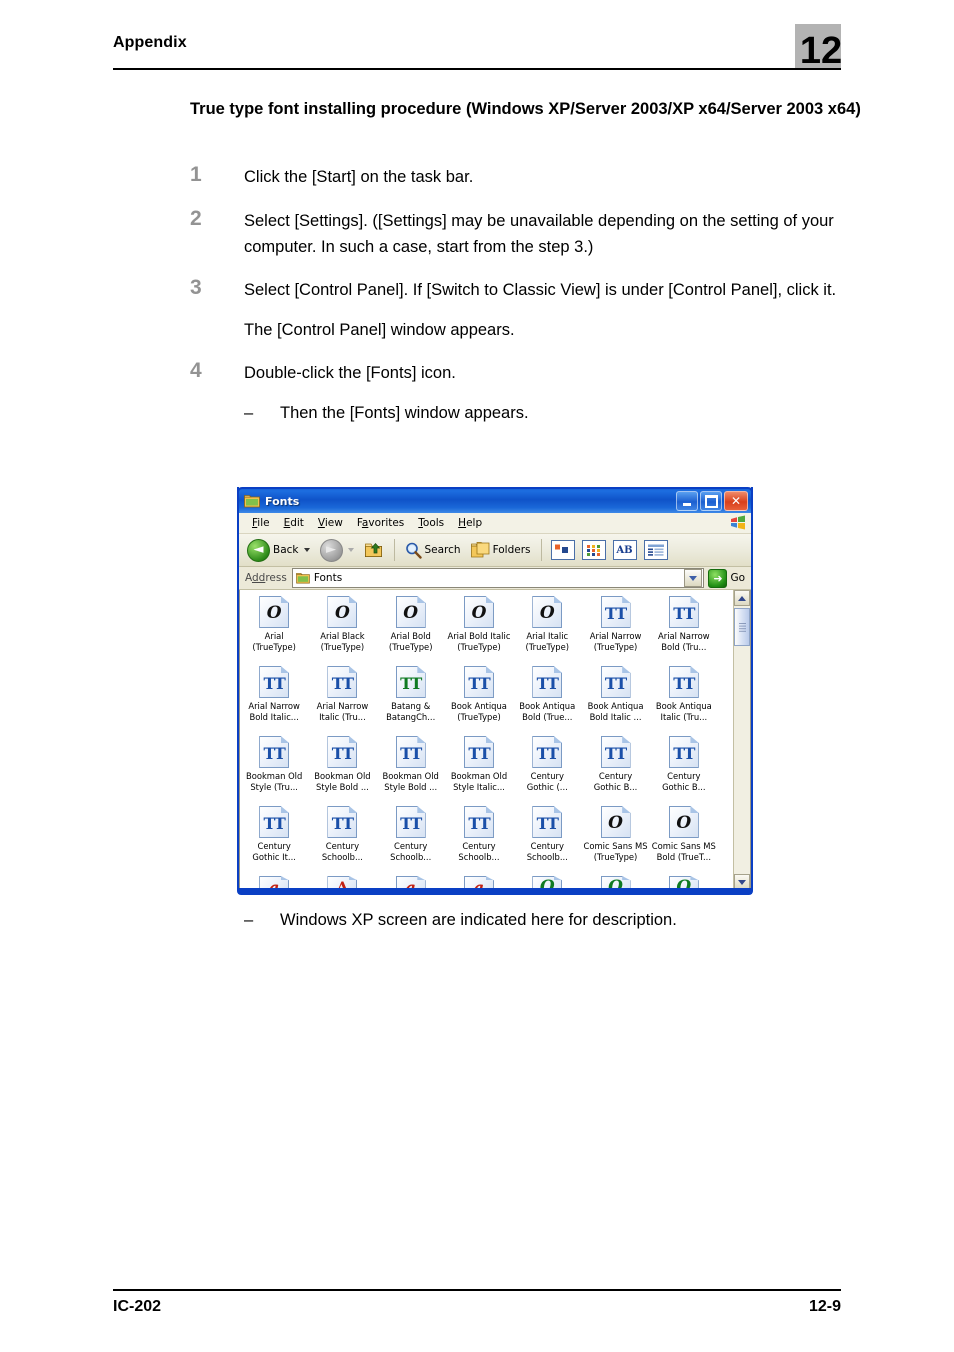  Describe the element at coordinates (261, 523) in the screenshot. I see `menu-file: FFileile` at that location.